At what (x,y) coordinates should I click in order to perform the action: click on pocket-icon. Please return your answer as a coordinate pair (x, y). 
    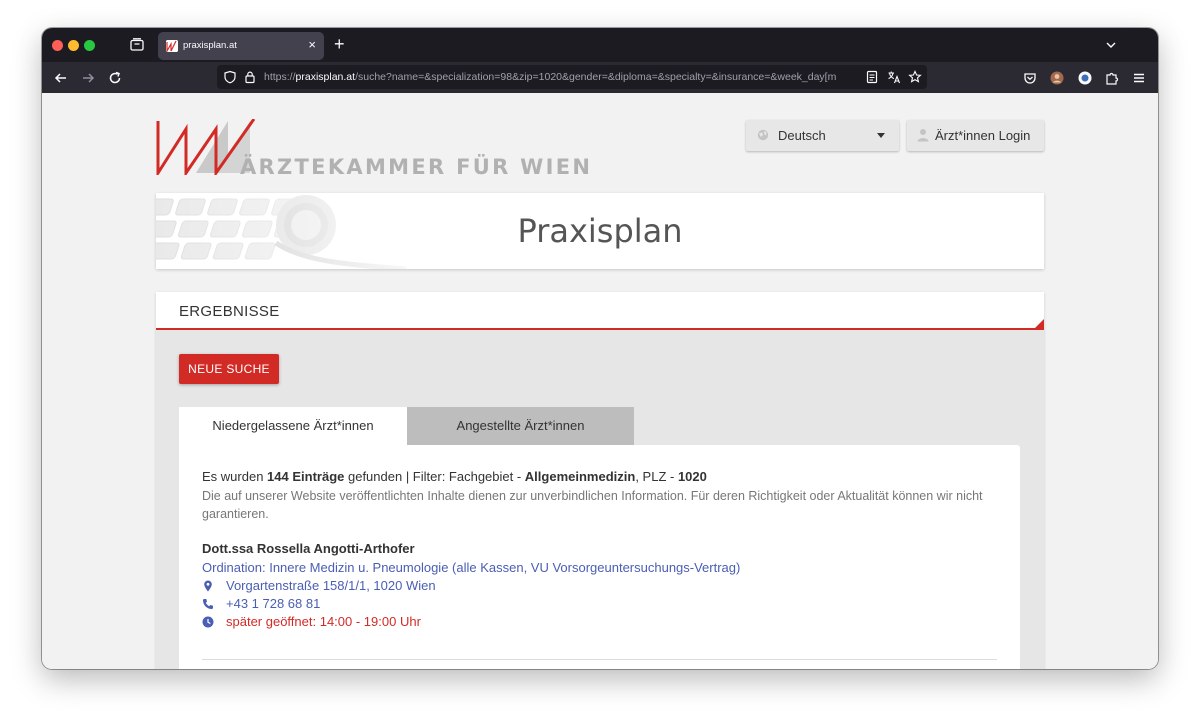
    Looking at the image, I should click on (1030, 78).